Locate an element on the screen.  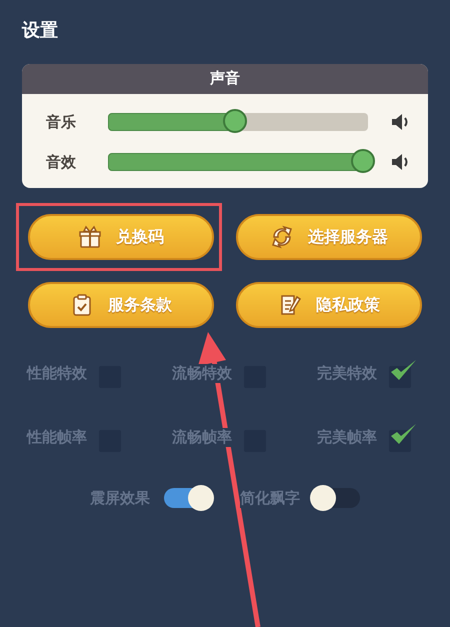
toggle-label: 简化飘字 is located at coordinates (270, 498).